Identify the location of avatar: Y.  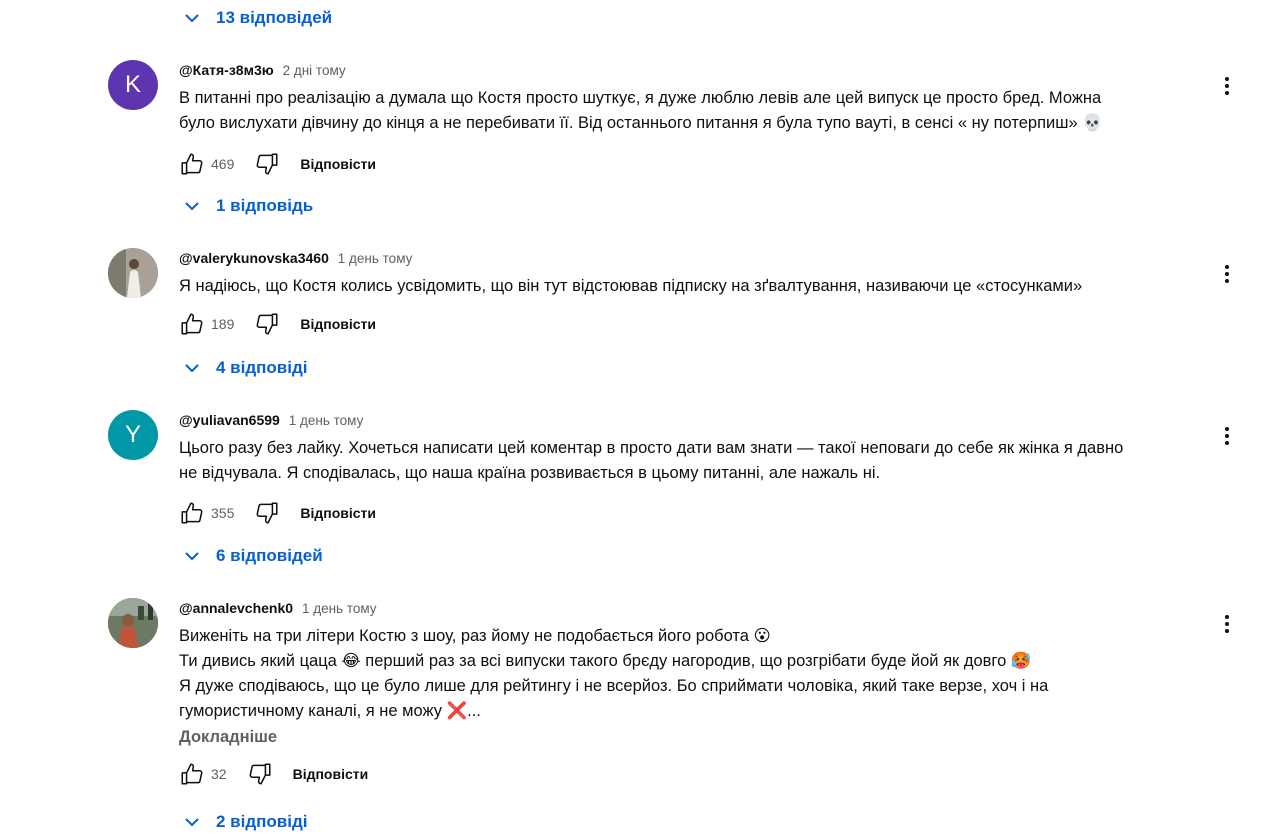
(133, 435).